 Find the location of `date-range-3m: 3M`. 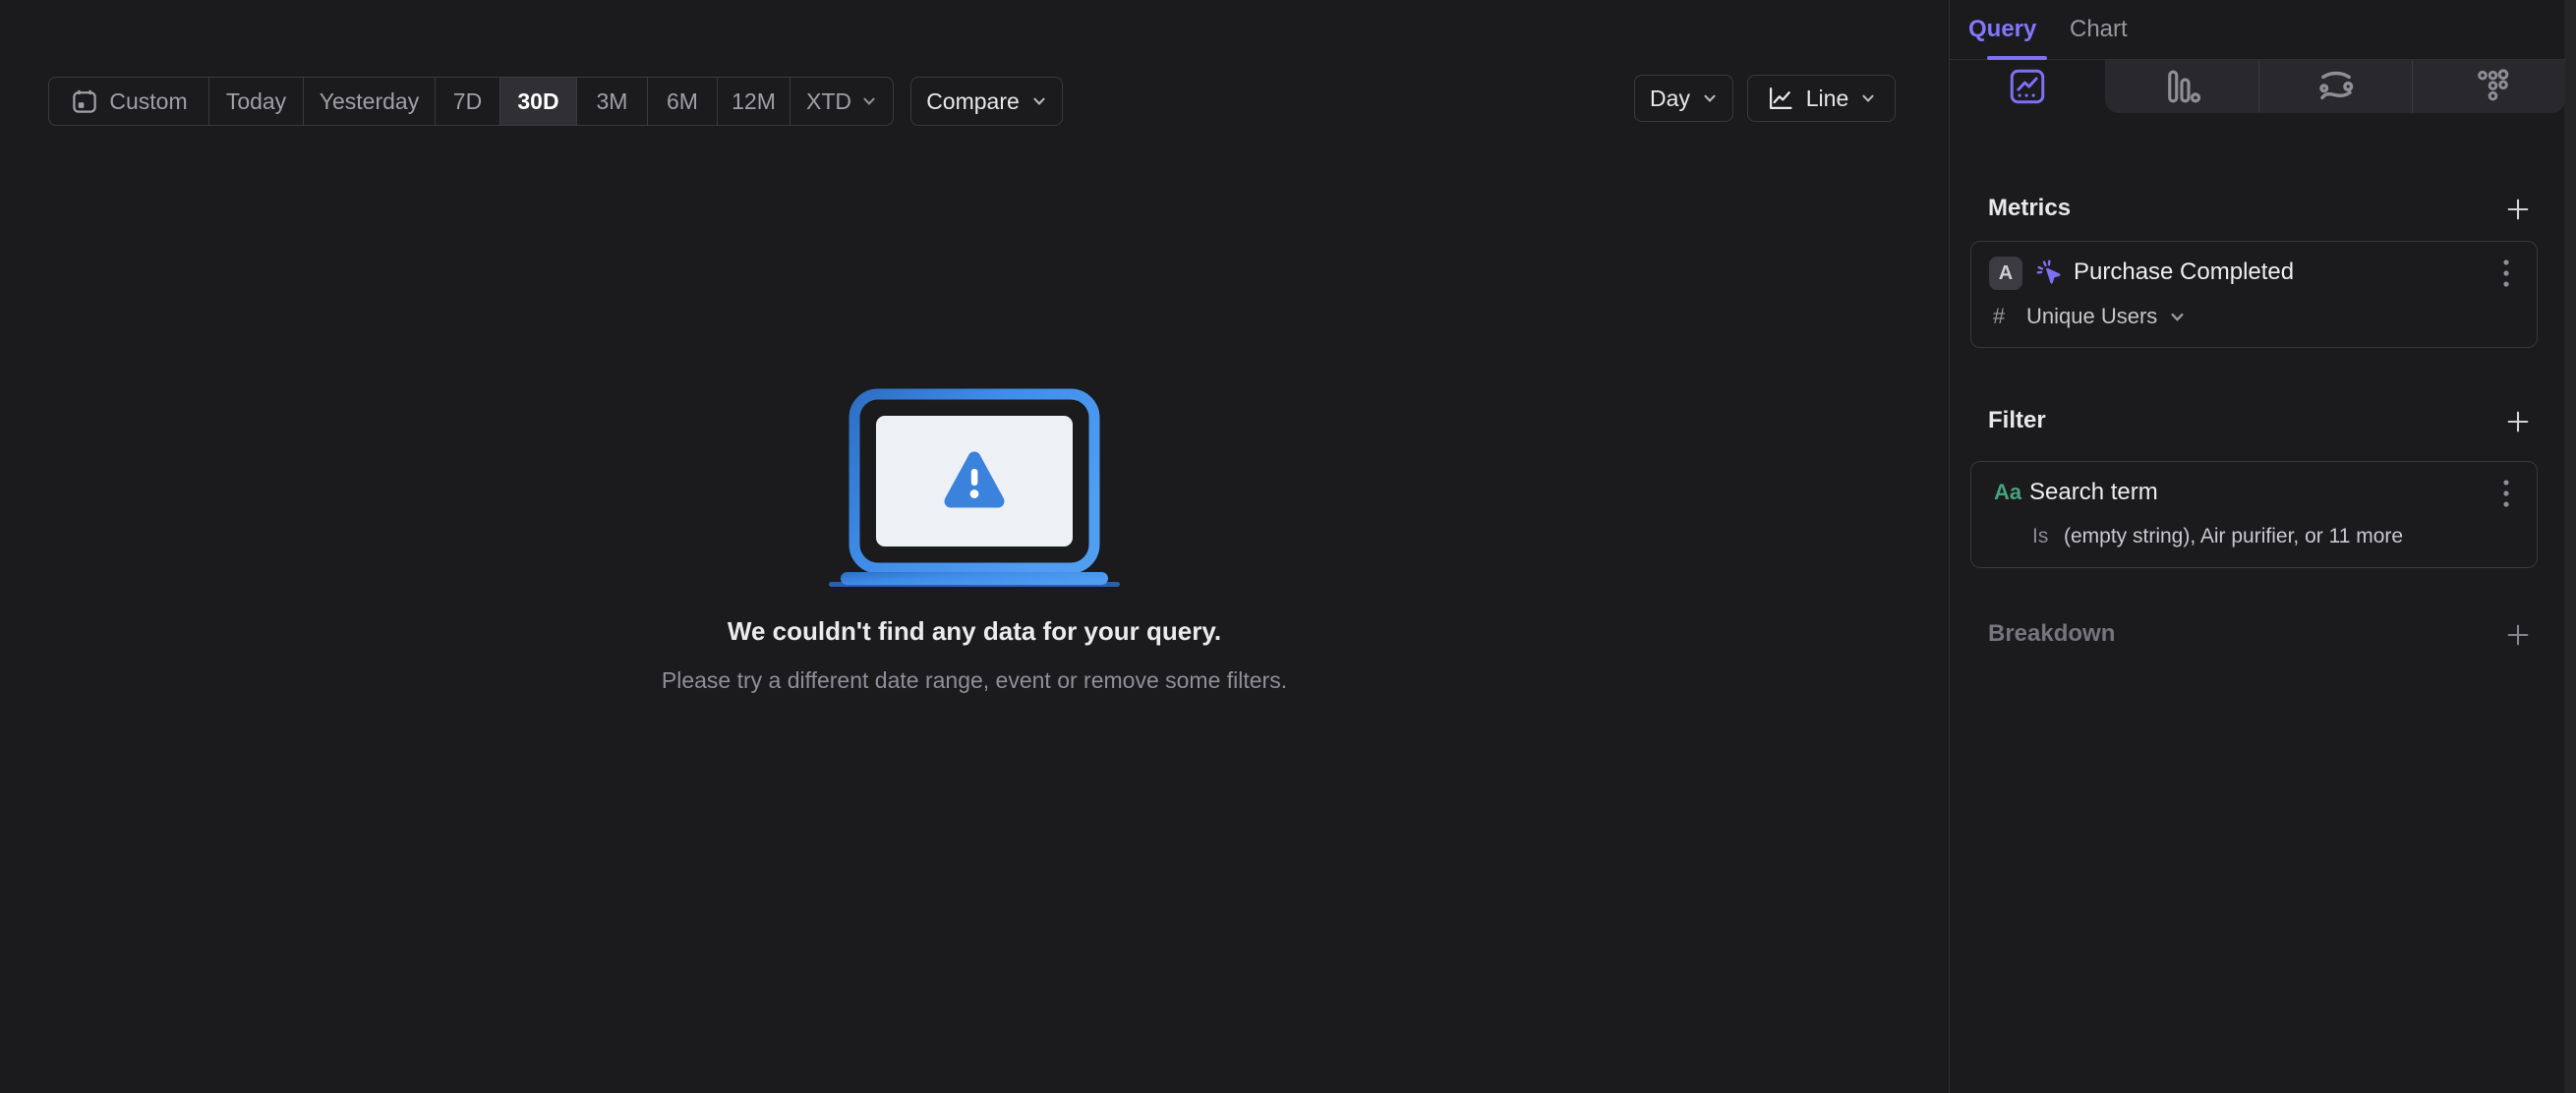

date-range-3m: 3M is located at coordinates (612, 101).